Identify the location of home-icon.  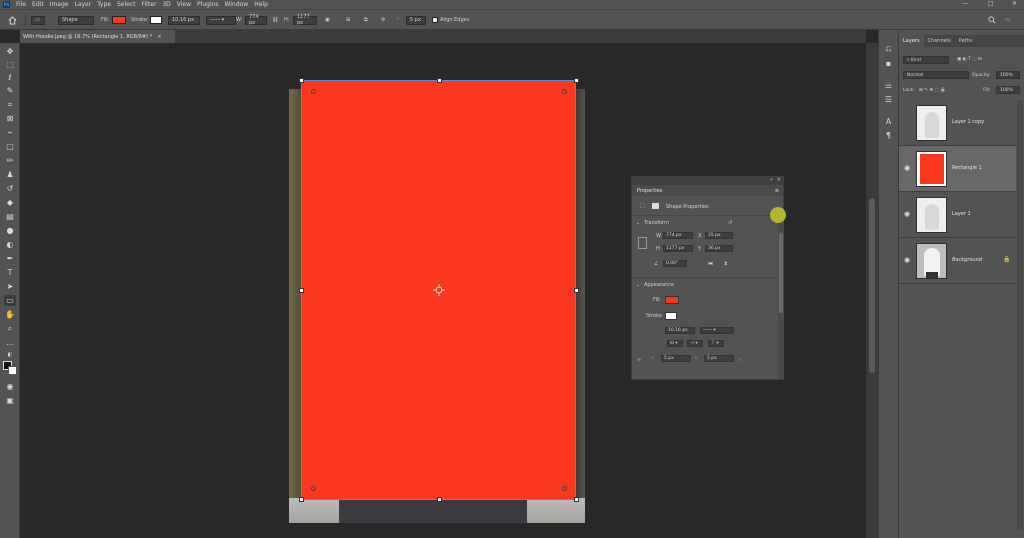
(12, 20).